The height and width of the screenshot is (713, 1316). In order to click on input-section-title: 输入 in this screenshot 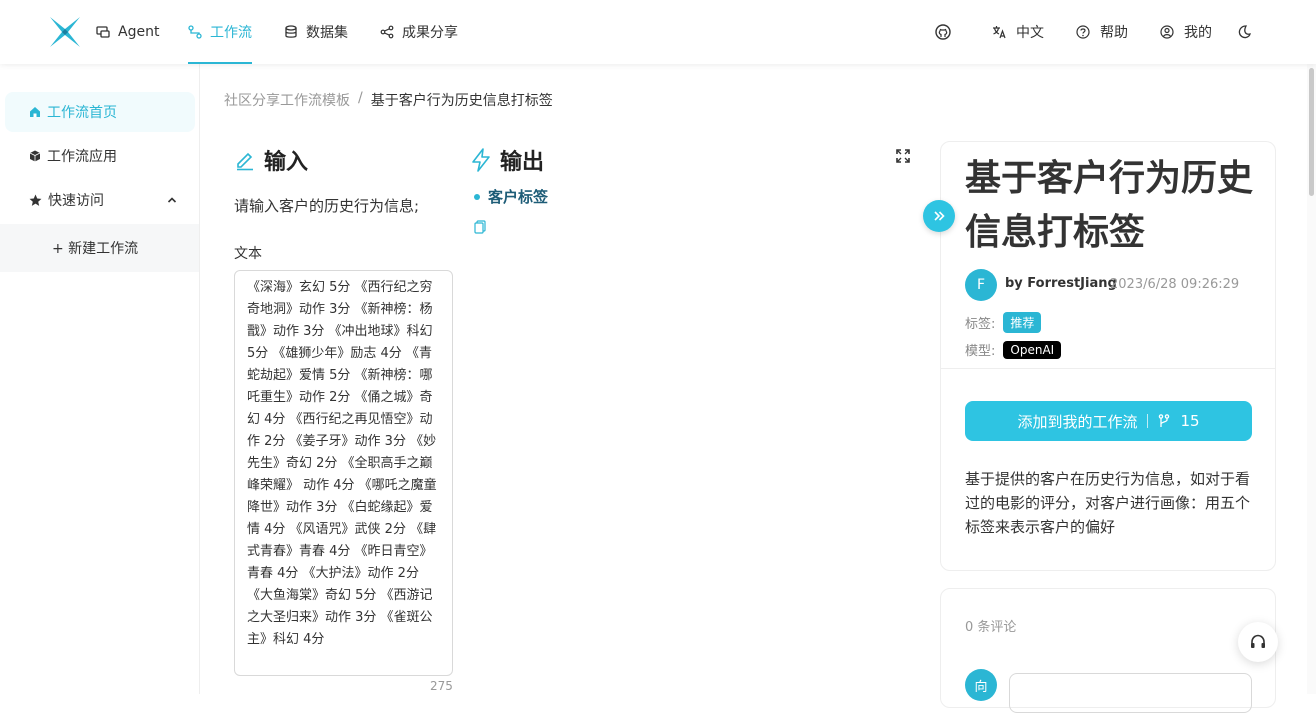, I will do `click(271, 160)`.